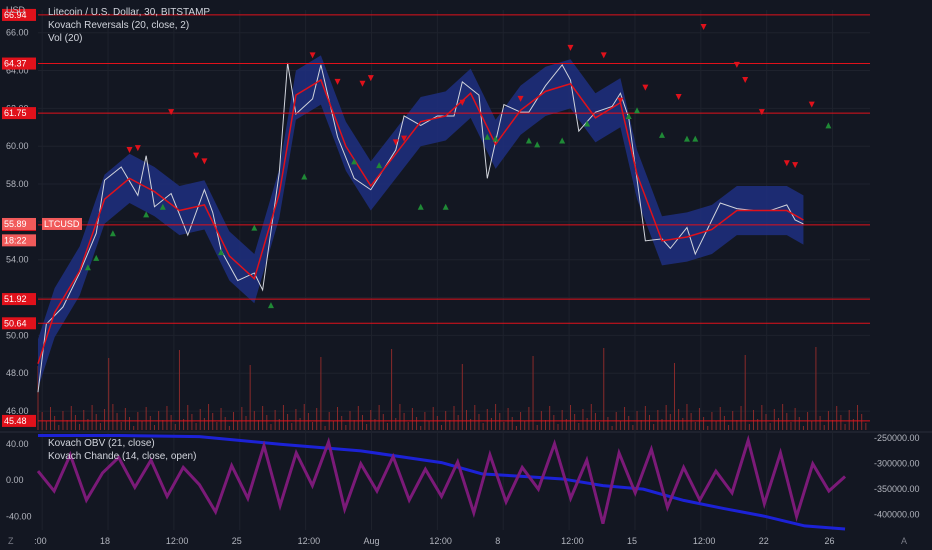 The image size is (932, 550). I want to click on x-tick-label: 8, so click(497, 541).